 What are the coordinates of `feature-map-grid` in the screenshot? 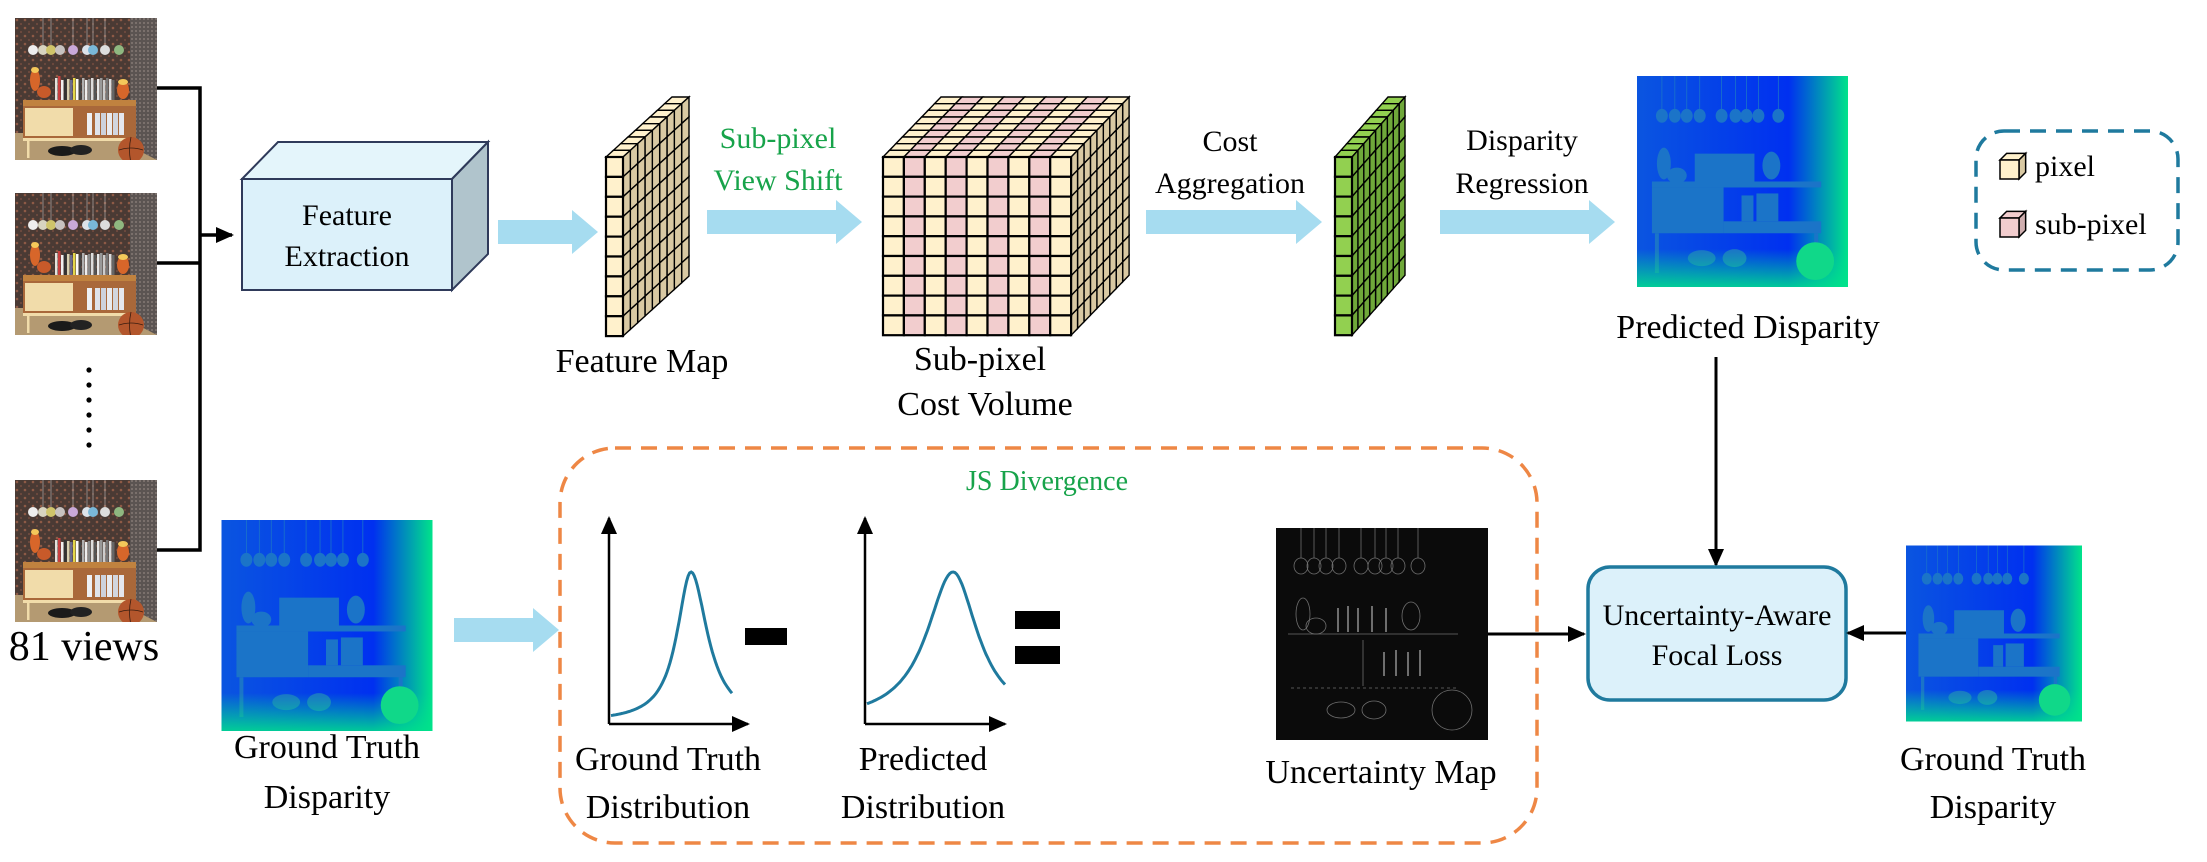 It's located at (647, 216).